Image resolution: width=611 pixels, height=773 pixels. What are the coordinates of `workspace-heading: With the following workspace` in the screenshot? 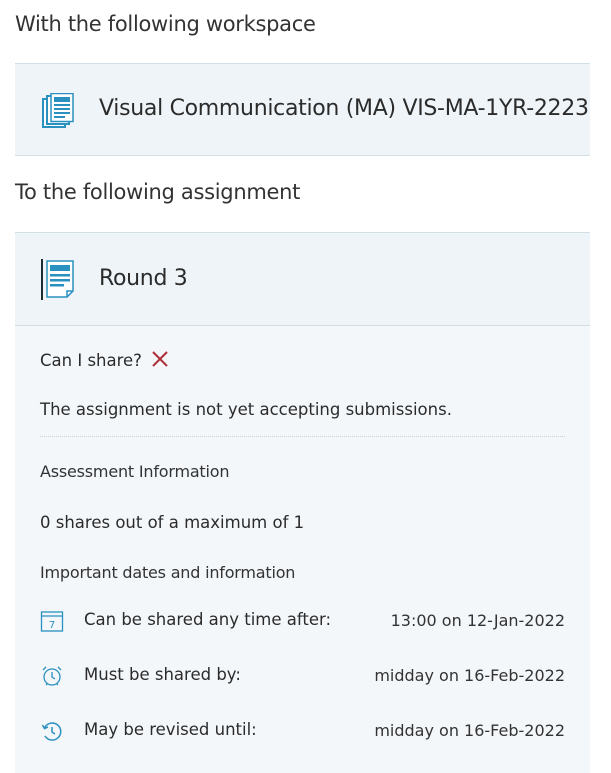 It's located at (165, 24).